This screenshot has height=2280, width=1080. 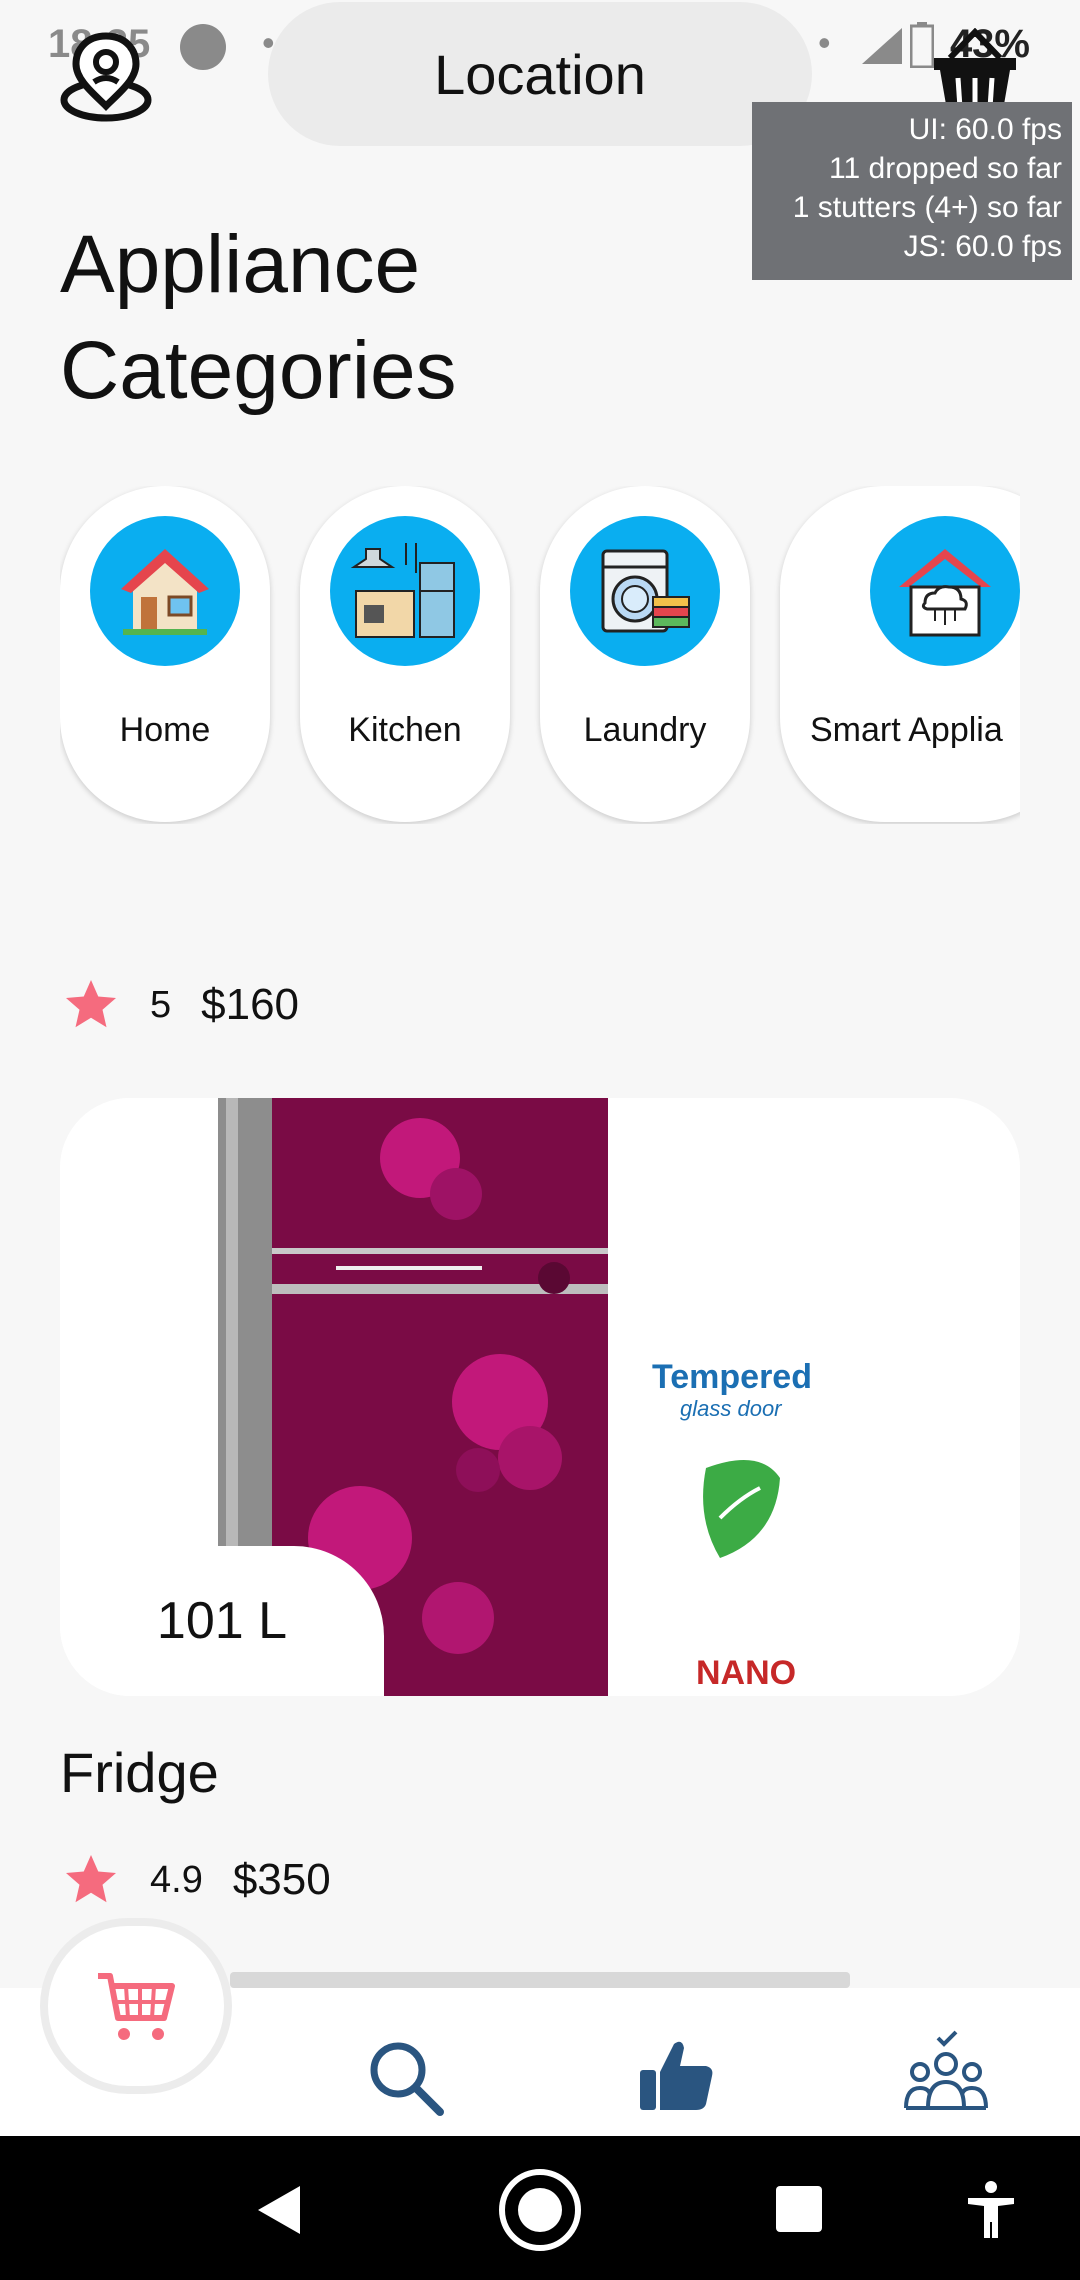 What do you see at coordinates (985, 129) in the screenshot?
I see `fps-ui: UI: 60.0 fps` at bounding box center [985, 129].